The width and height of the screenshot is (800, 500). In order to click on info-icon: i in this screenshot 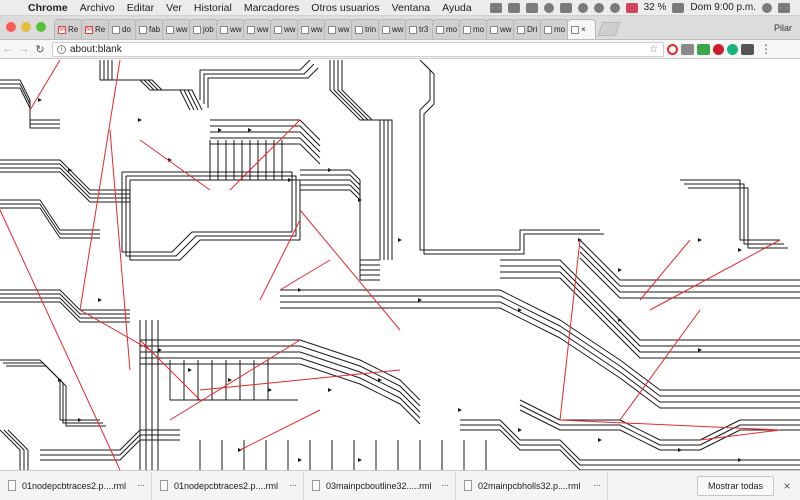, I will do `click(61, 49)`.